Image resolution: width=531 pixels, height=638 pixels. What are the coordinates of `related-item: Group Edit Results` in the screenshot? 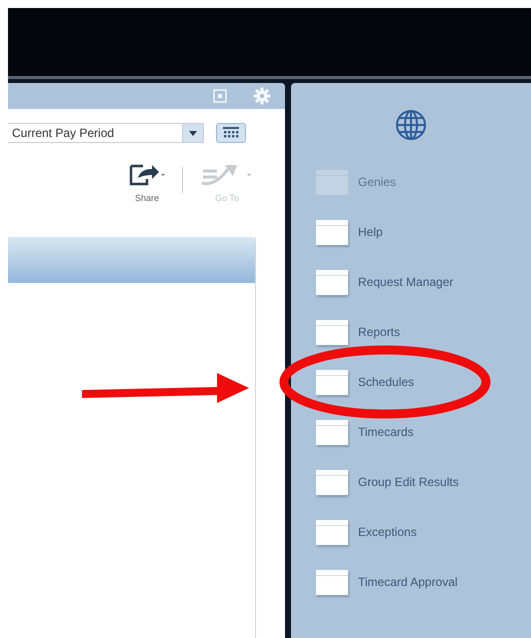 It's located at (411, 482).